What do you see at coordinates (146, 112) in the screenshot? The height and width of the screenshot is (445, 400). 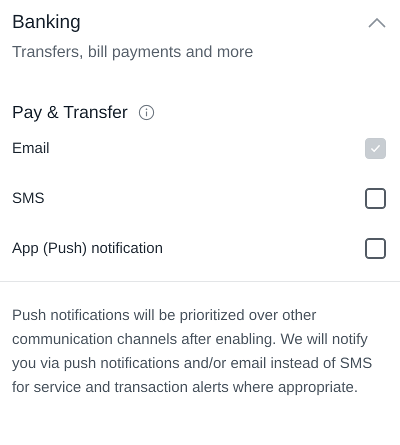 I see `info-icon` at bounding box center [146, 112].